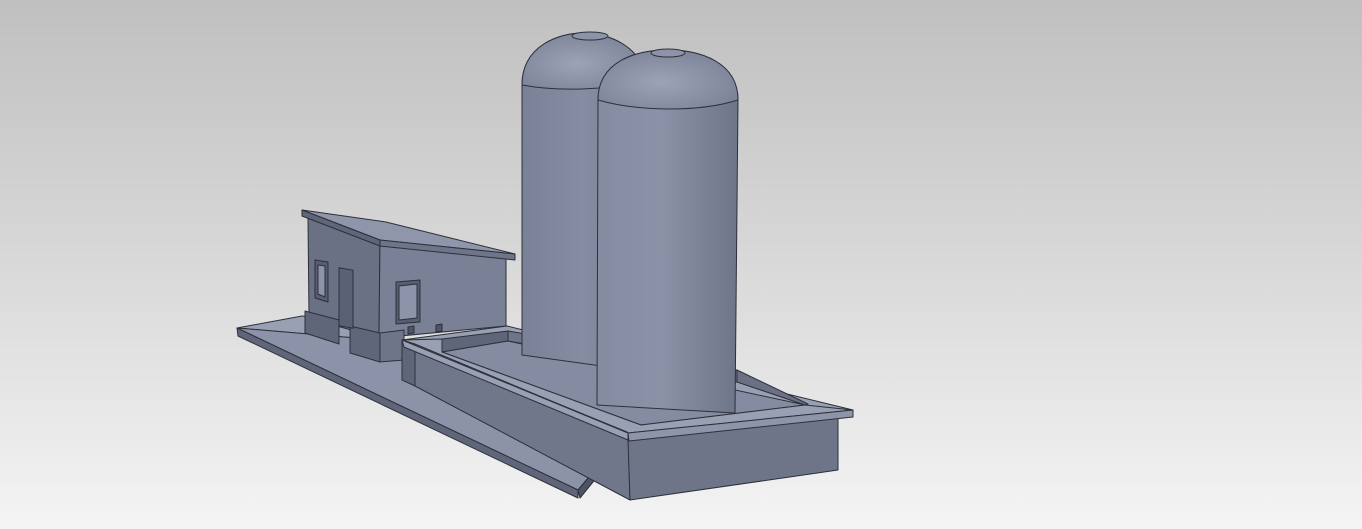 The image size is (1362, 529). Describe the element at coordinates (590, 36) in the screenshot. I see `tank-rear-nozzle` at that location.